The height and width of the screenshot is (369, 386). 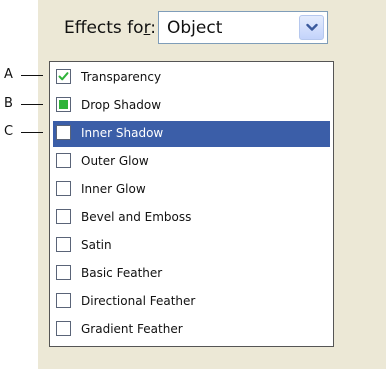 What do you see at coordinates (191, 274) in the screenshot?
I see `effect-row-basic-feather: Basic Feather` at bounding box center [191, 274].